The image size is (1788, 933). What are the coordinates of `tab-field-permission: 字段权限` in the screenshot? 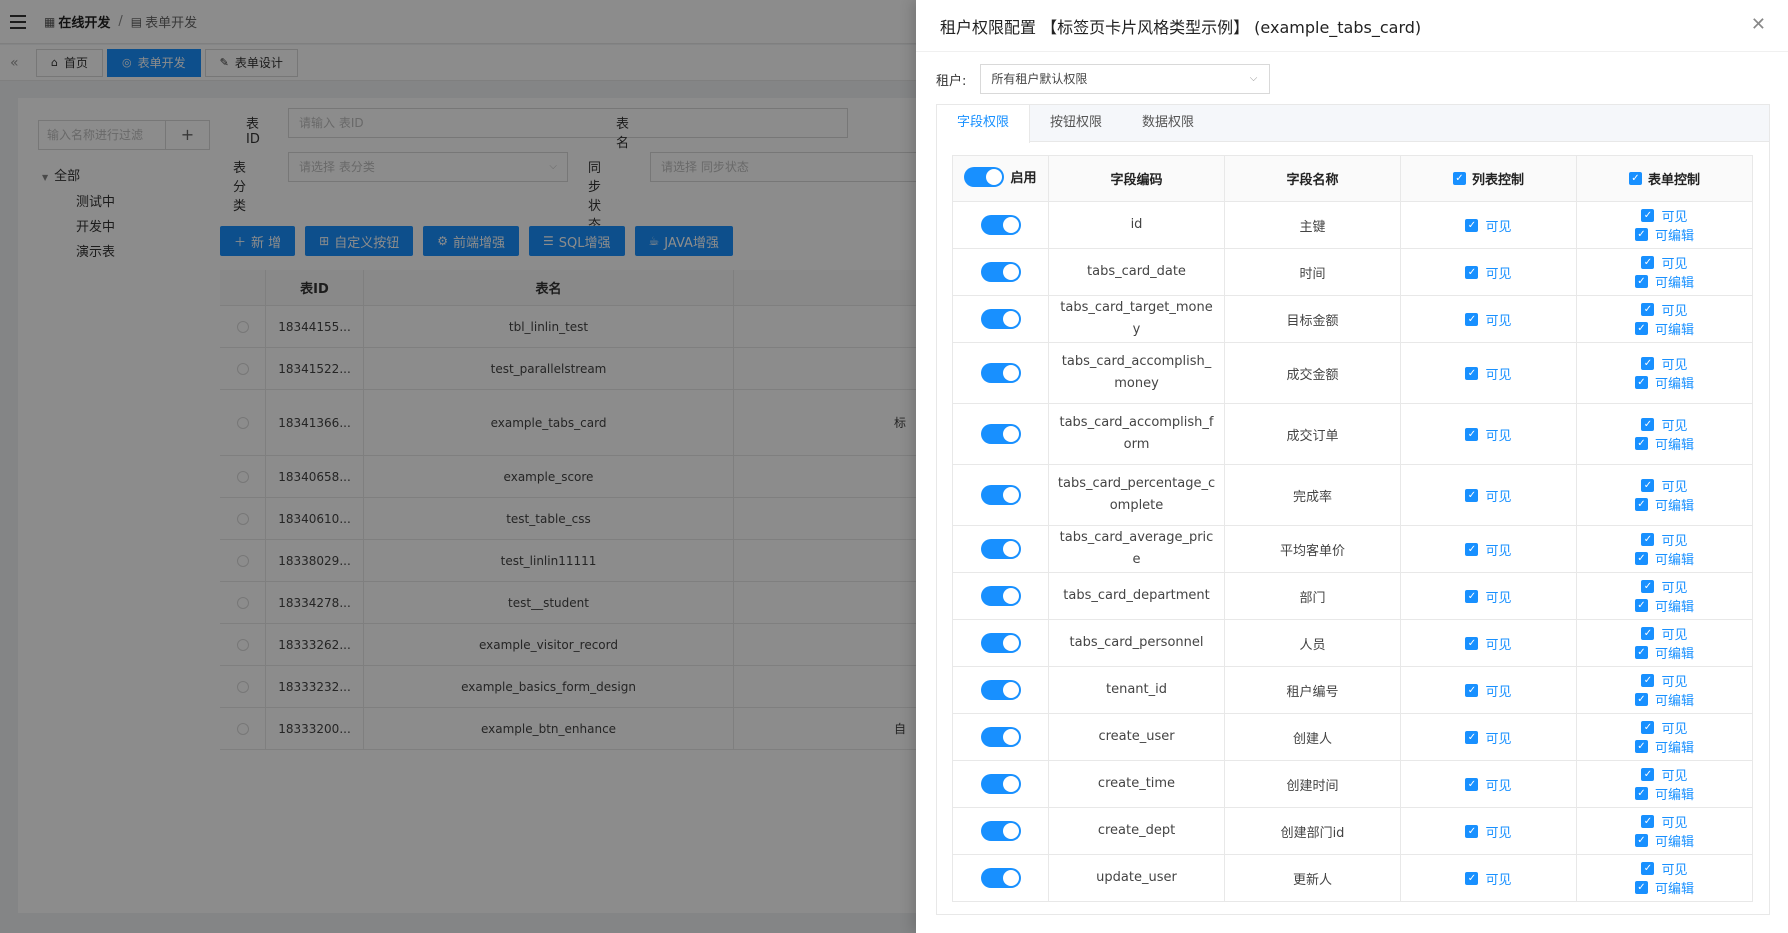 It's located at (984, 124).